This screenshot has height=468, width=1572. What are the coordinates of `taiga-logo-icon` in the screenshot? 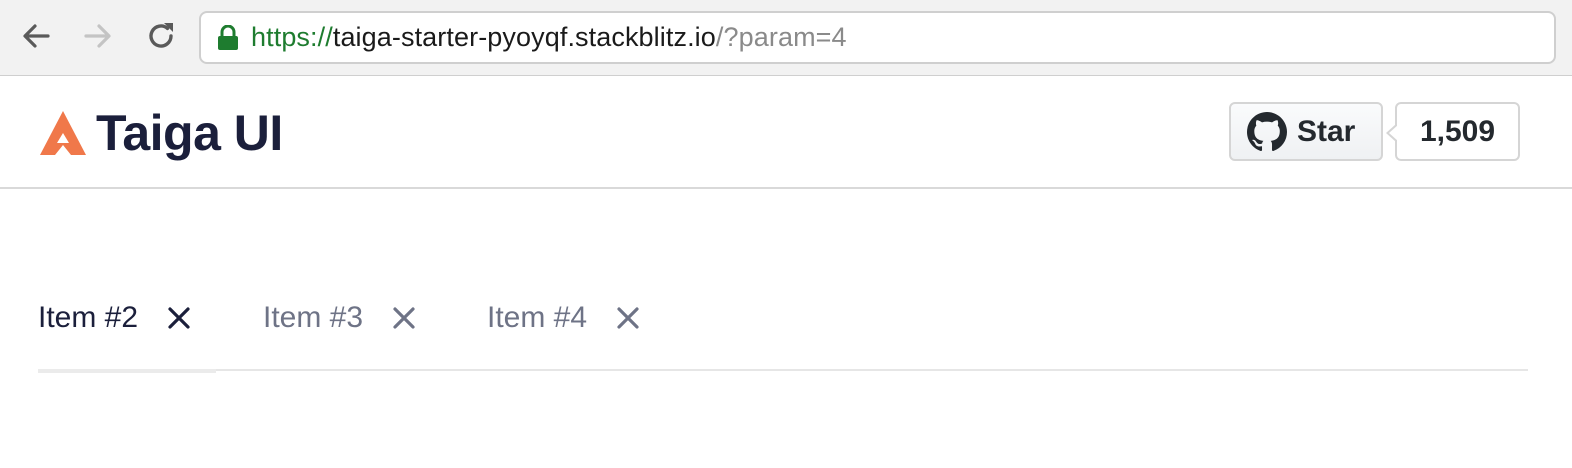 It's located at (63, 133).